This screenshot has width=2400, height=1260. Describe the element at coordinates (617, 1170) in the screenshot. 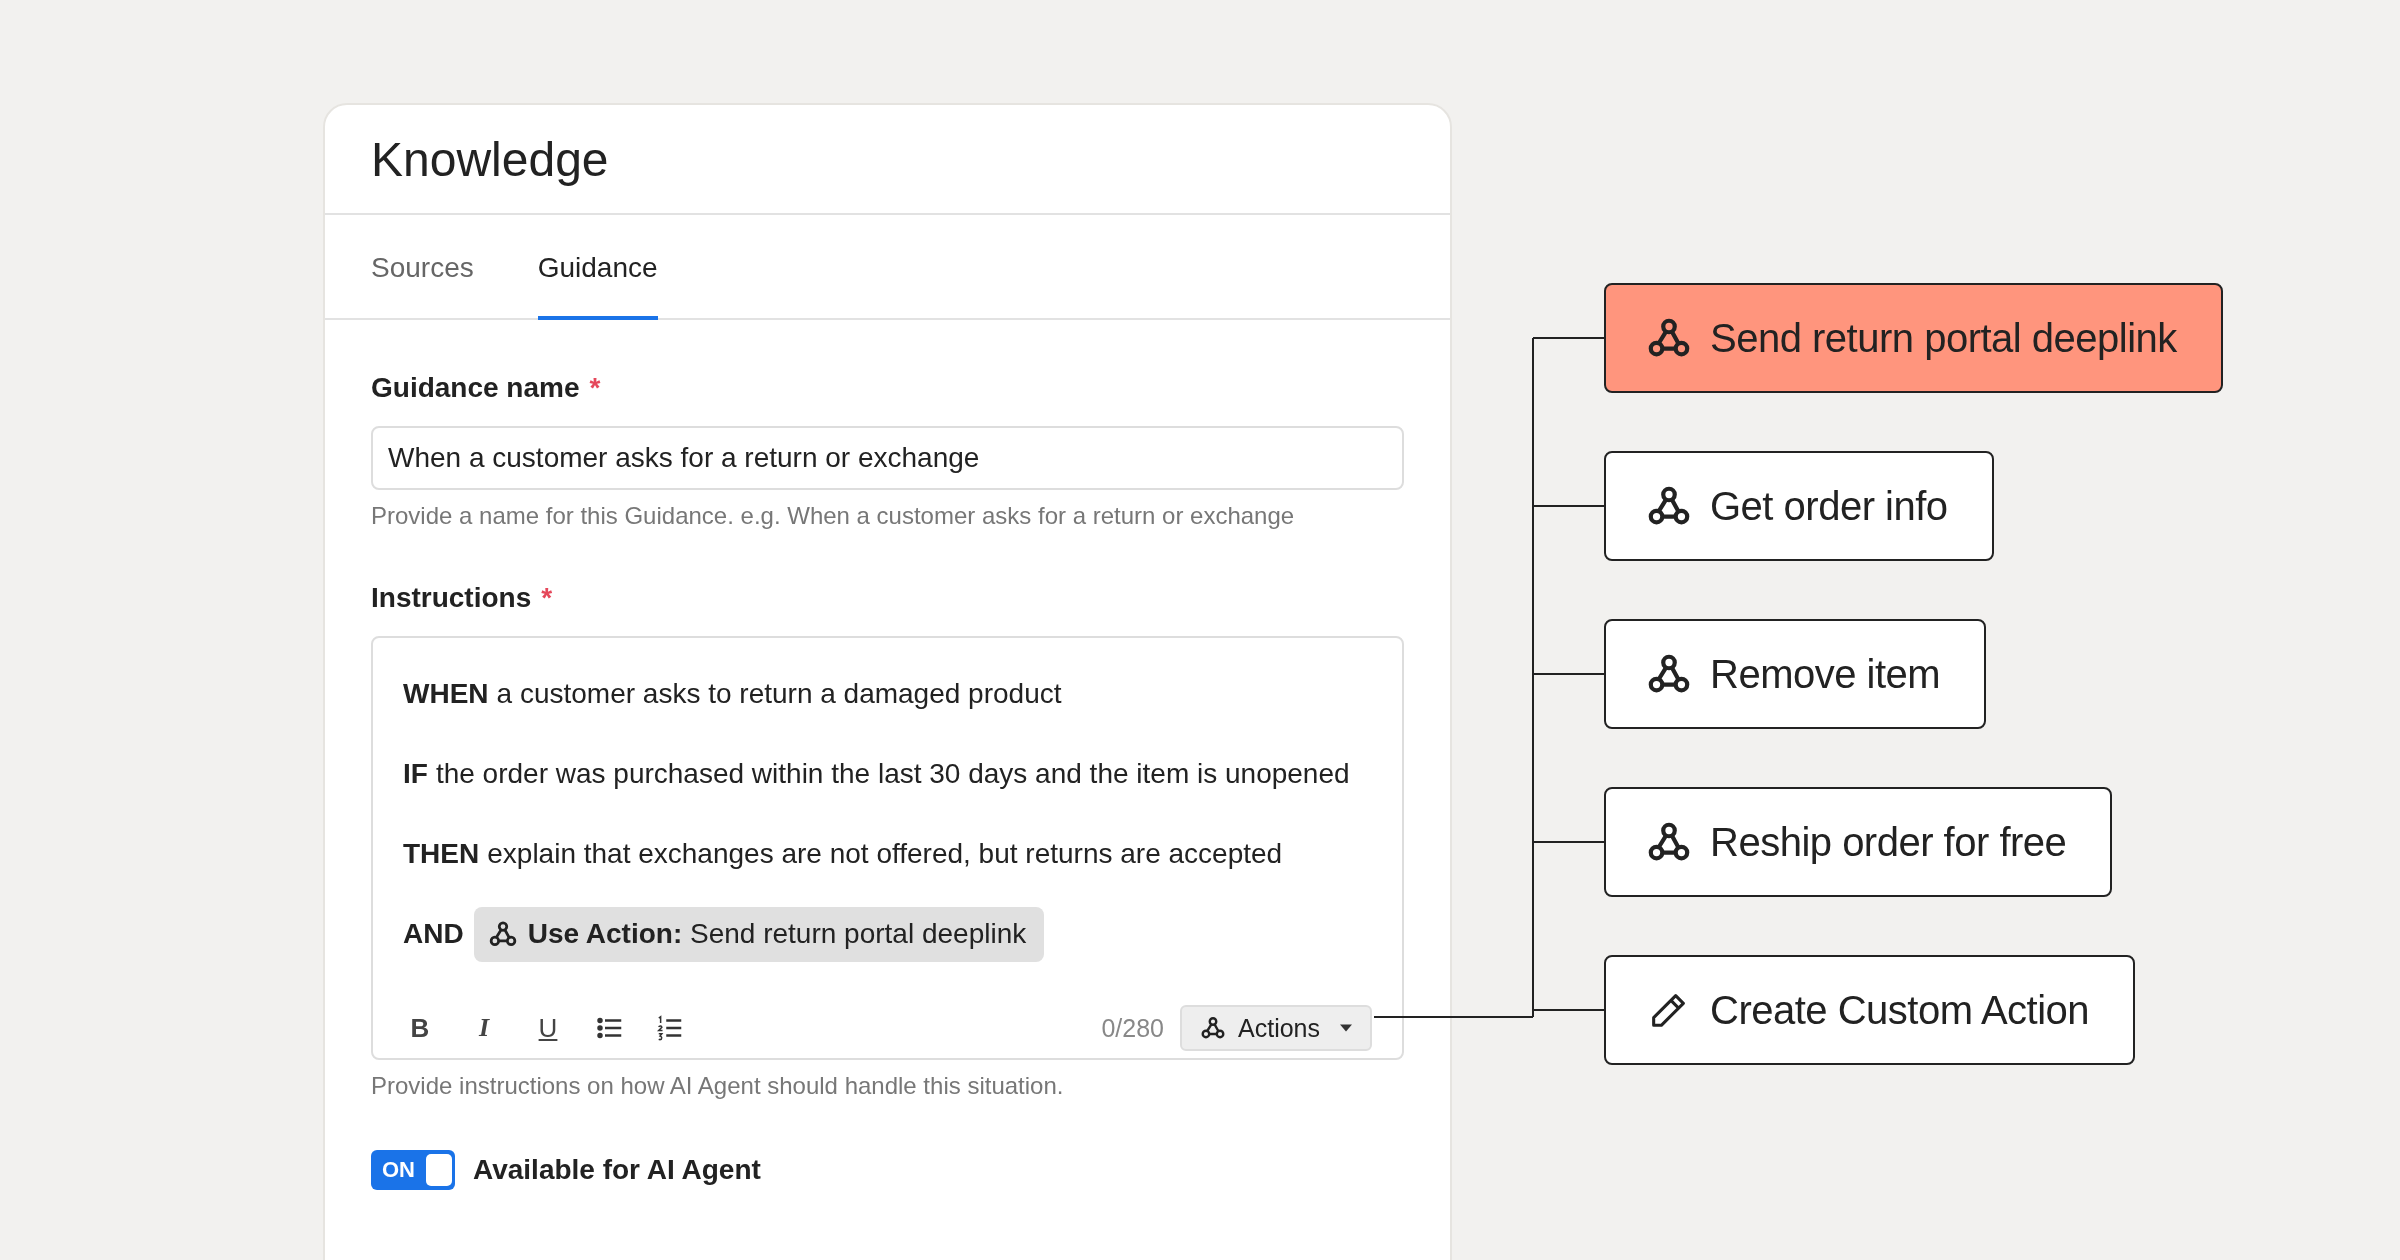

I see `toggle-label: Available for AI Agent` at that location.